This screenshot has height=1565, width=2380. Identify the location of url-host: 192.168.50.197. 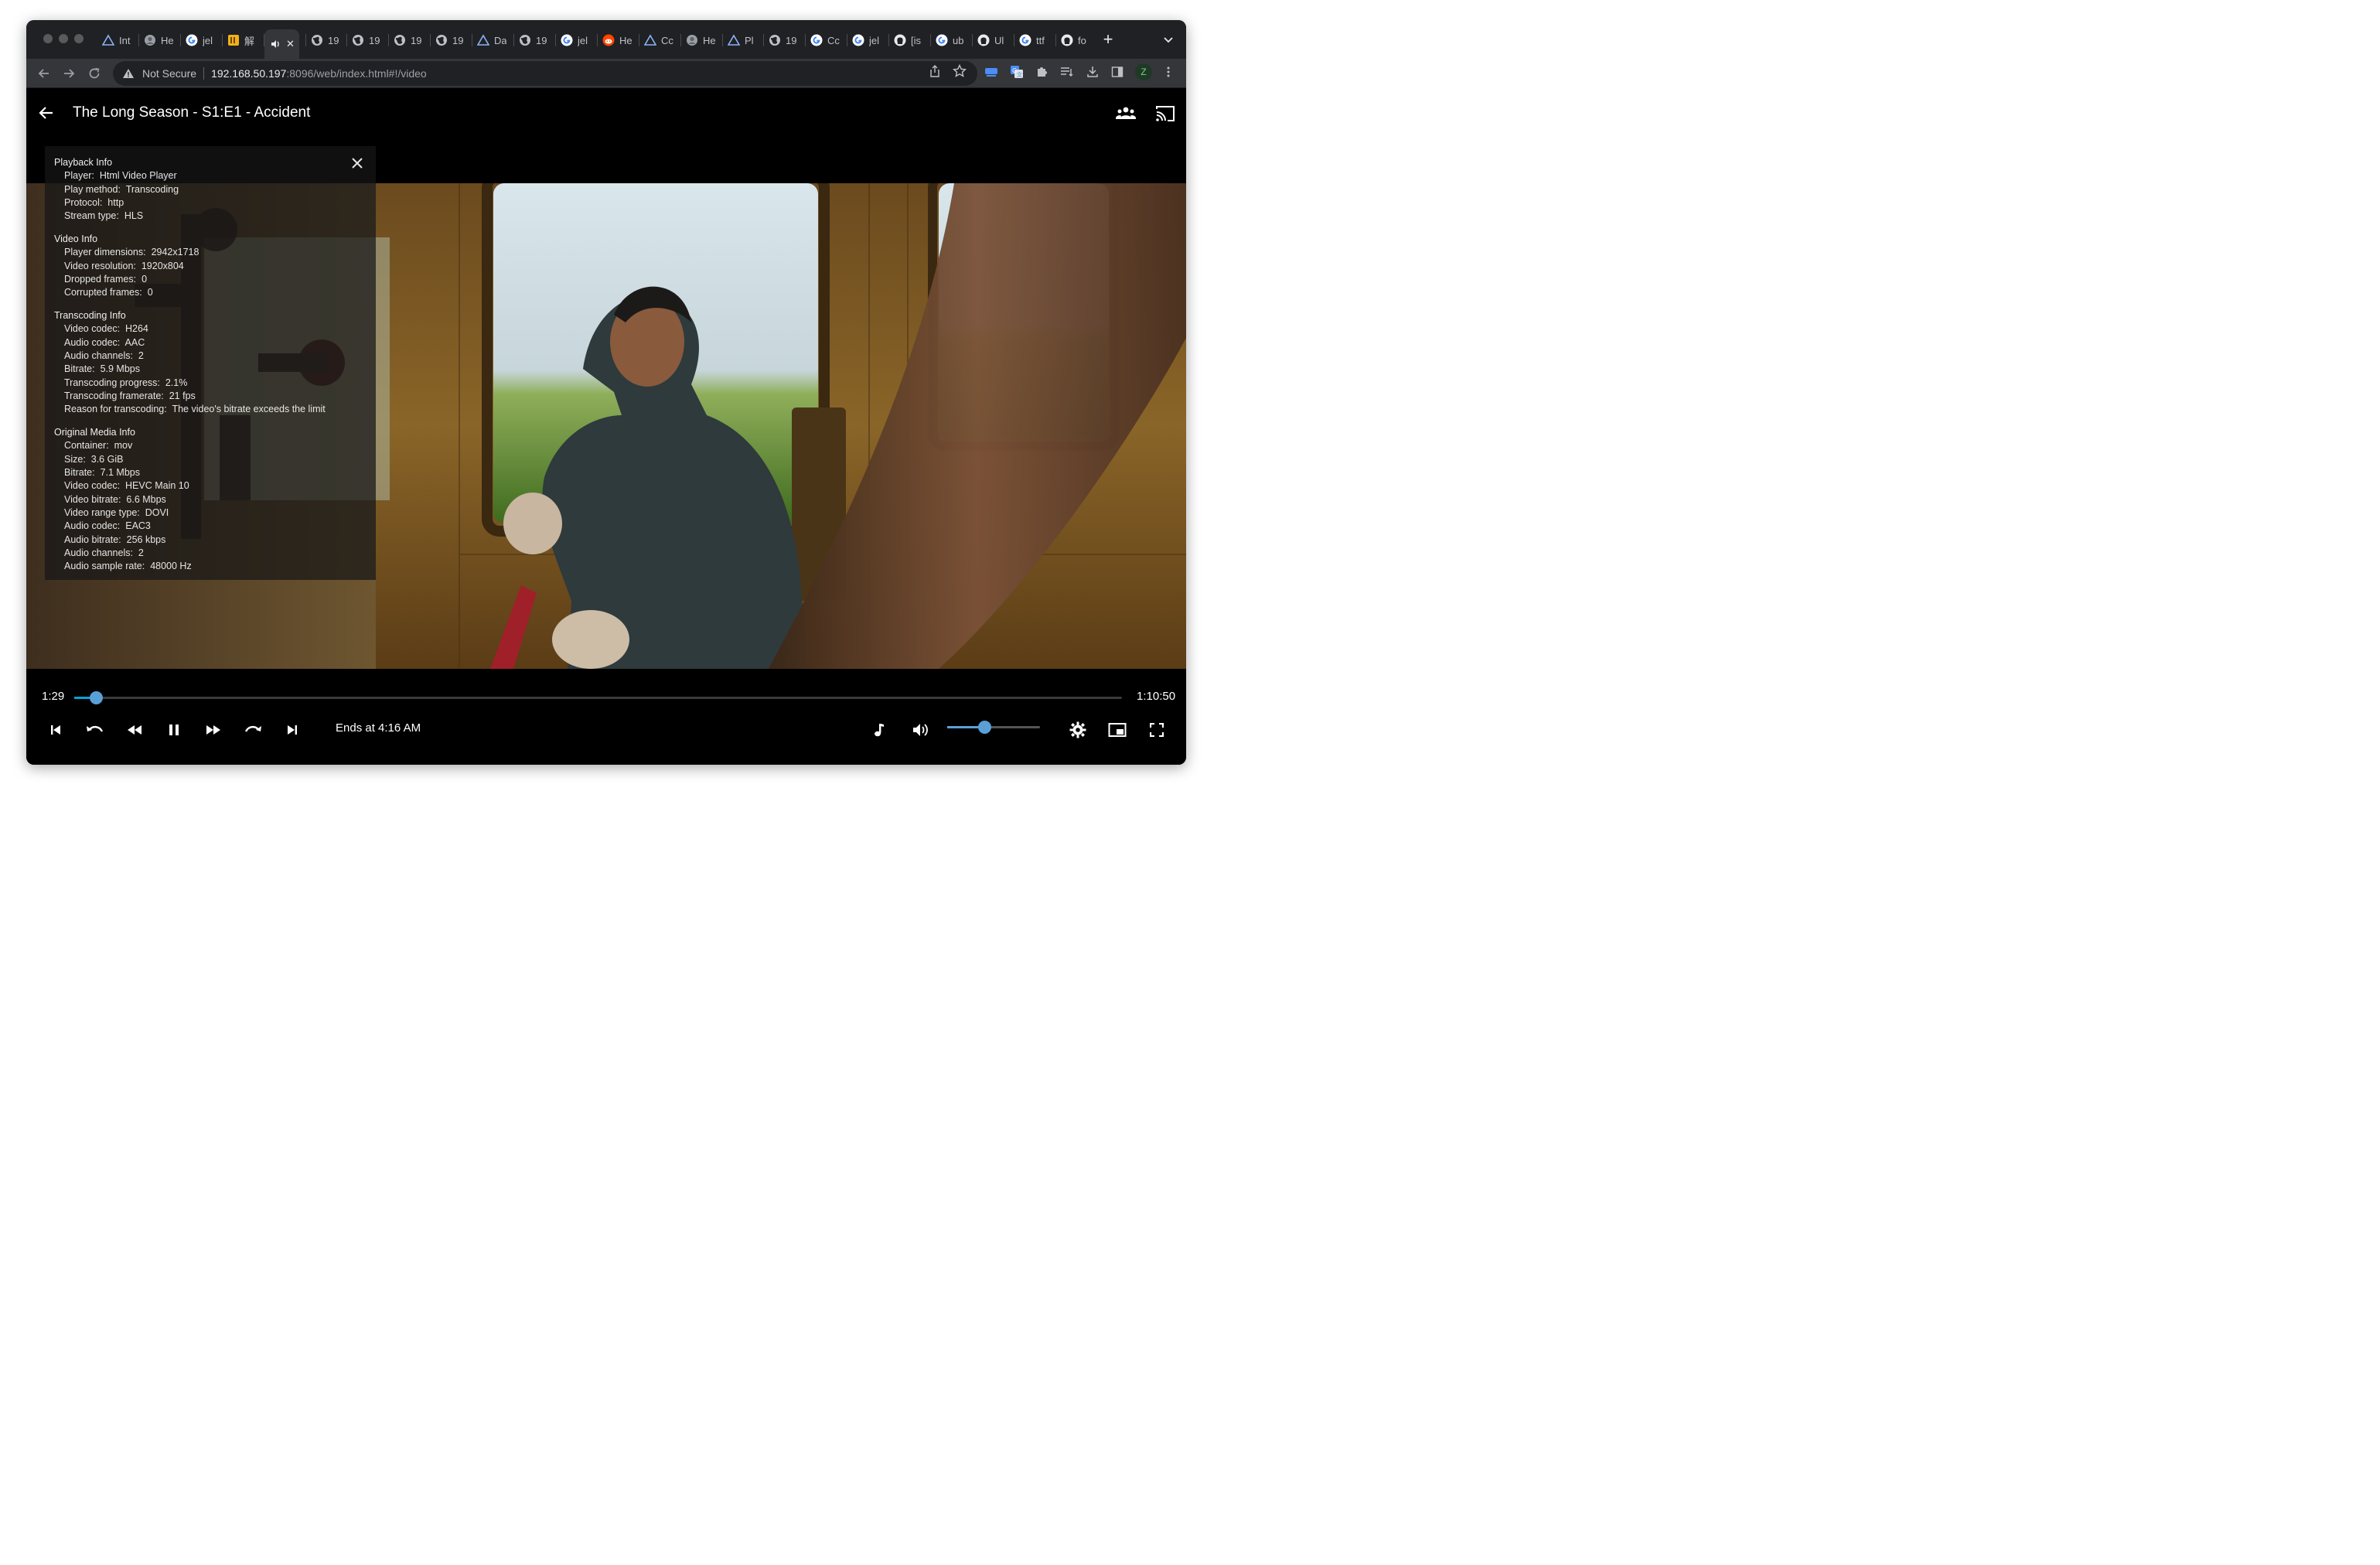
(249, 74).